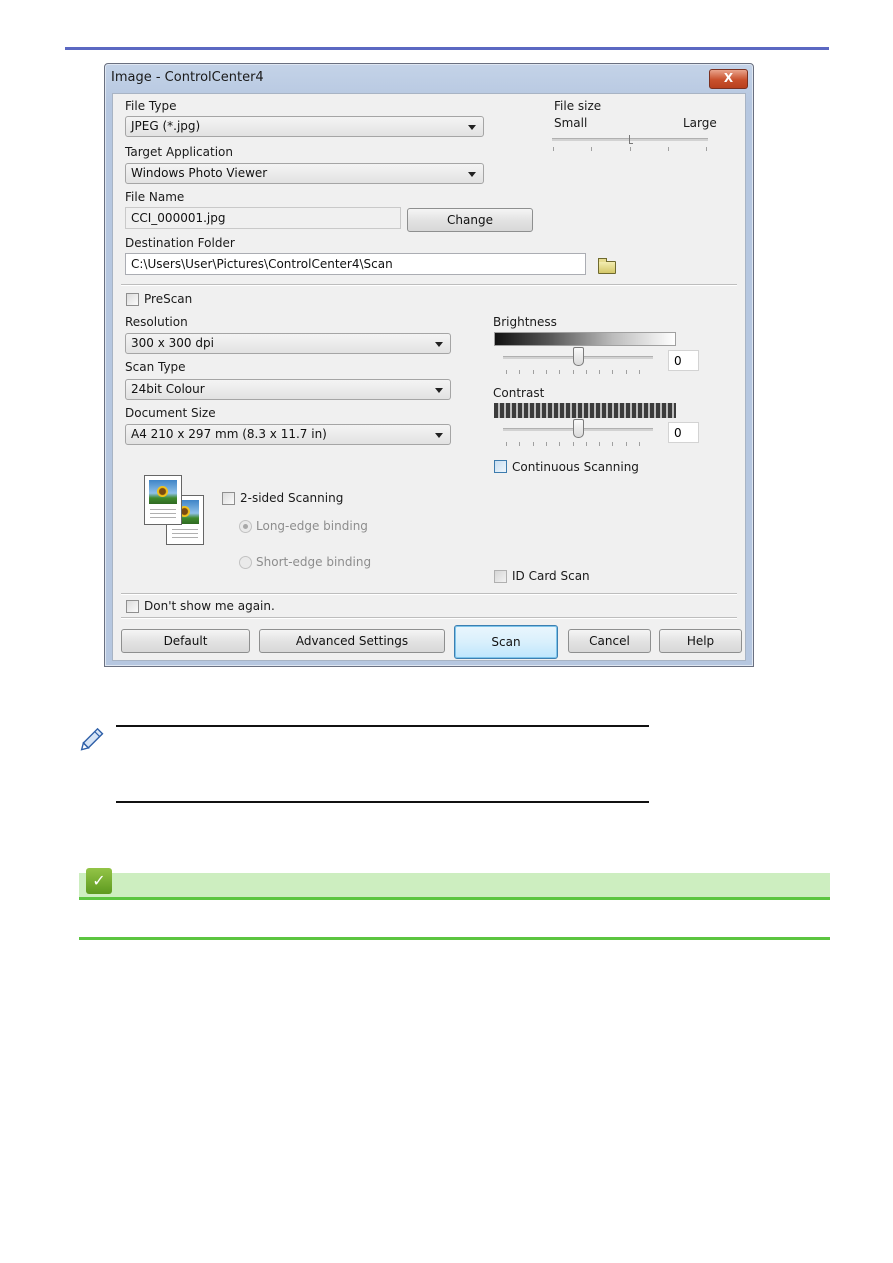  I want to click on related-info-top-rule, so click(454, 898).